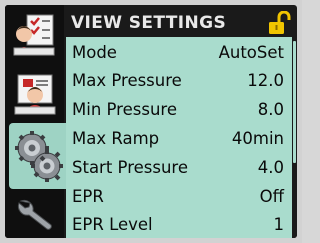  Describe the element at coordinates (179, 224) in the screenshot. I see `setting-row-epr-level: EPR Level 1` at that location.